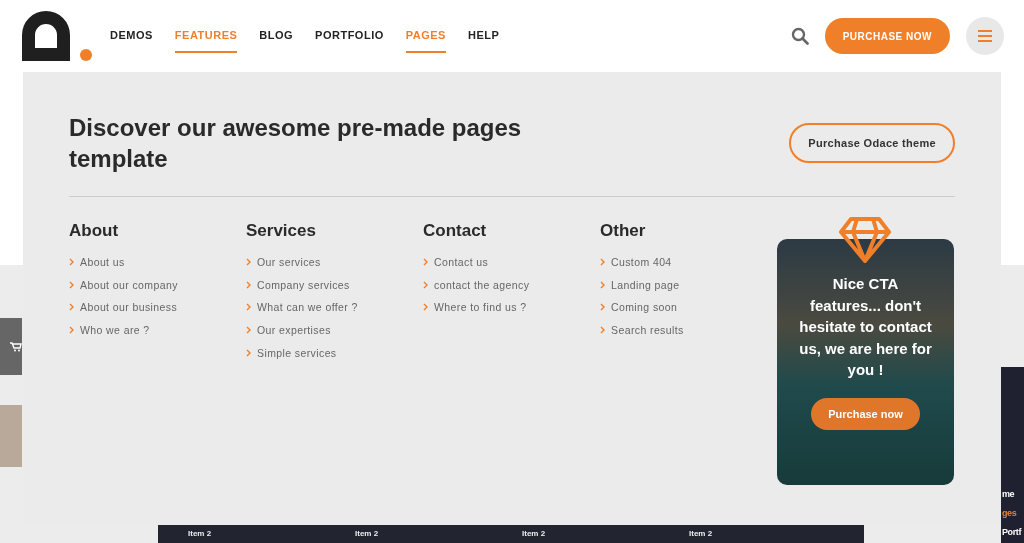  What do you see at coordinates (11, 436) in the screenshot?
I see `photo-placeholder` at bounding box center [11, 436].